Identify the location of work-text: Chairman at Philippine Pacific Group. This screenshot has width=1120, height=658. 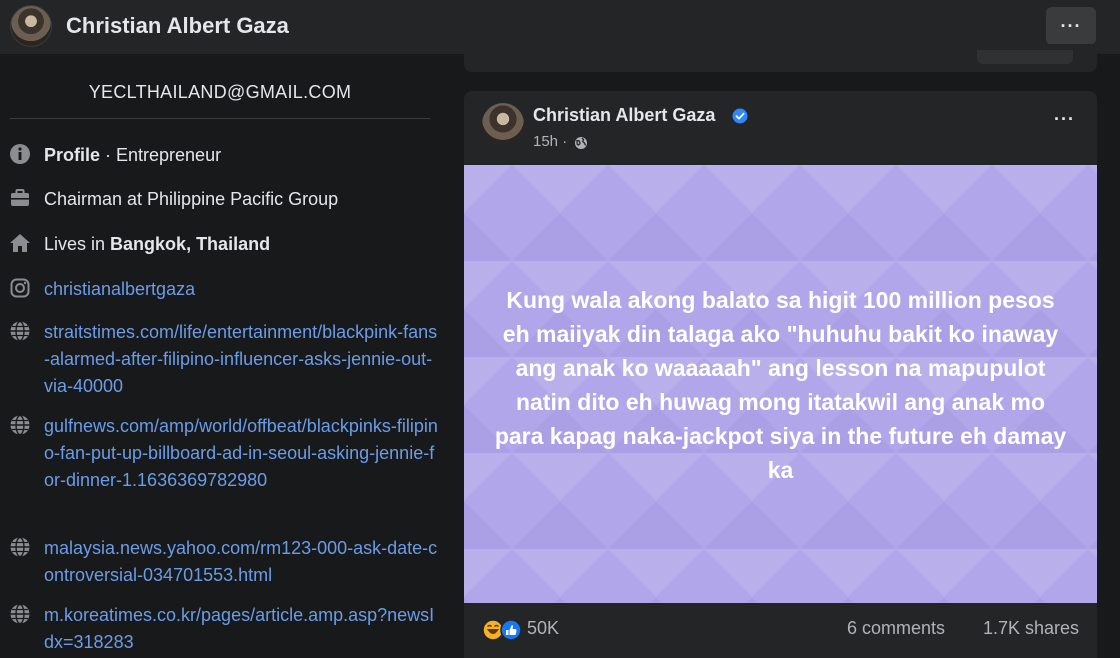
(191, 199).